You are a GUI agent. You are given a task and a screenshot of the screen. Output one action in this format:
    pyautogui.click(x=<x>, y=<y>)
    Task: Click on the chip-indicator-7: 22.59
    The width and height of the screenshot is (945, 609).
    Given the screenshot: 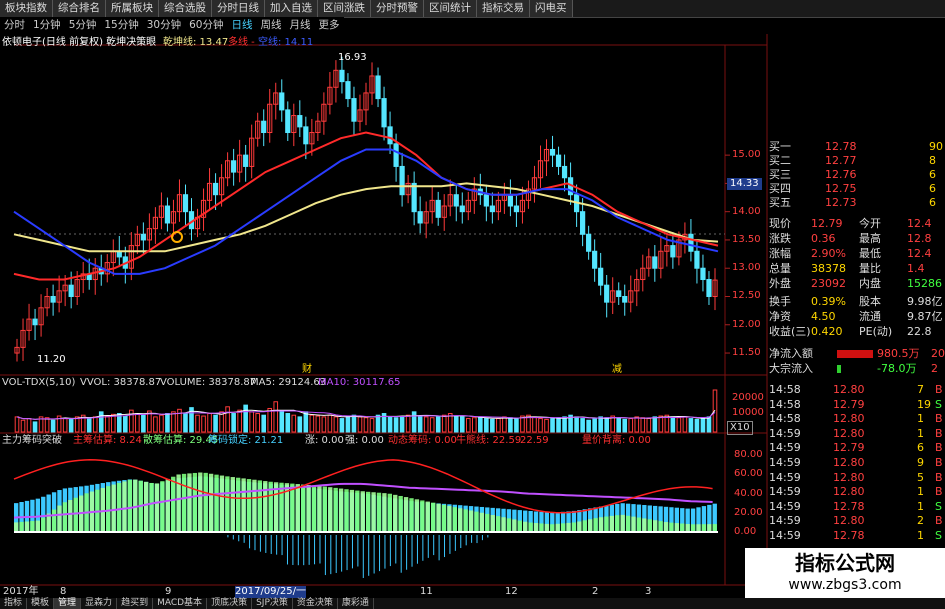 What is the action you would take?
    pyautogui.click(x=534, y=440)
    